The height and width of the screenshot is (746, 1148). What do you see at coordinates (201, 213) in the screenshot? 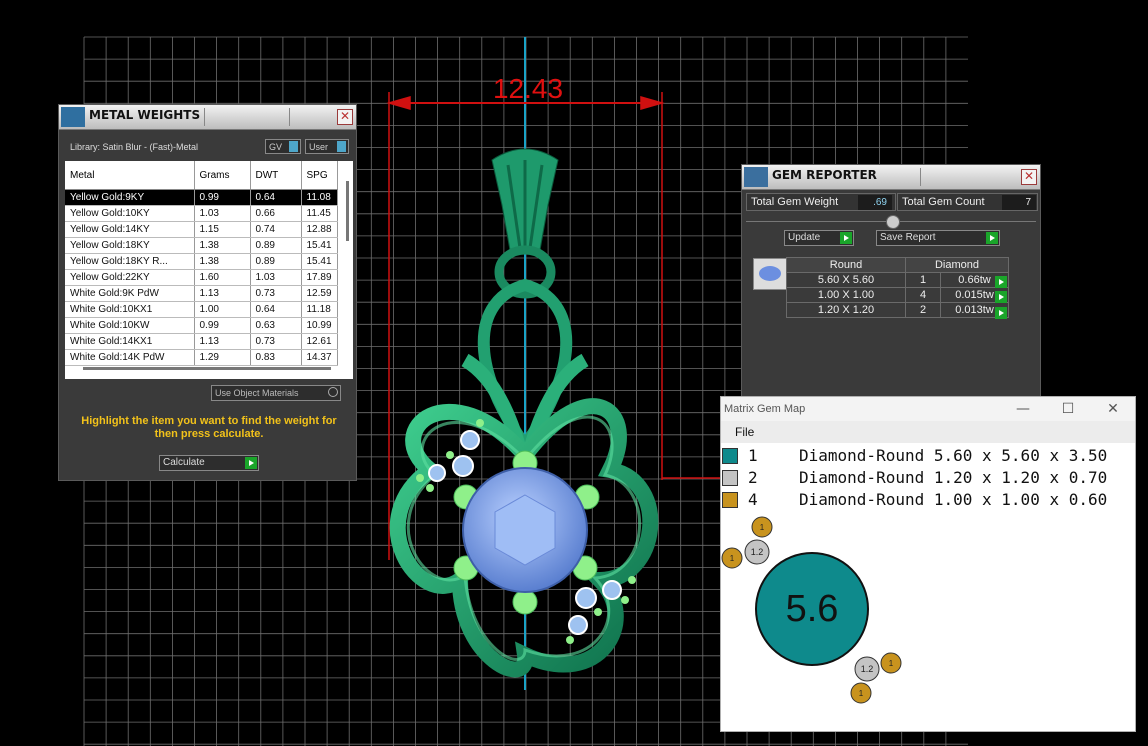
I see `table-row: Yellow Gold:10KY 1.03 0.66 11.45` at bounding box center [201, 213].